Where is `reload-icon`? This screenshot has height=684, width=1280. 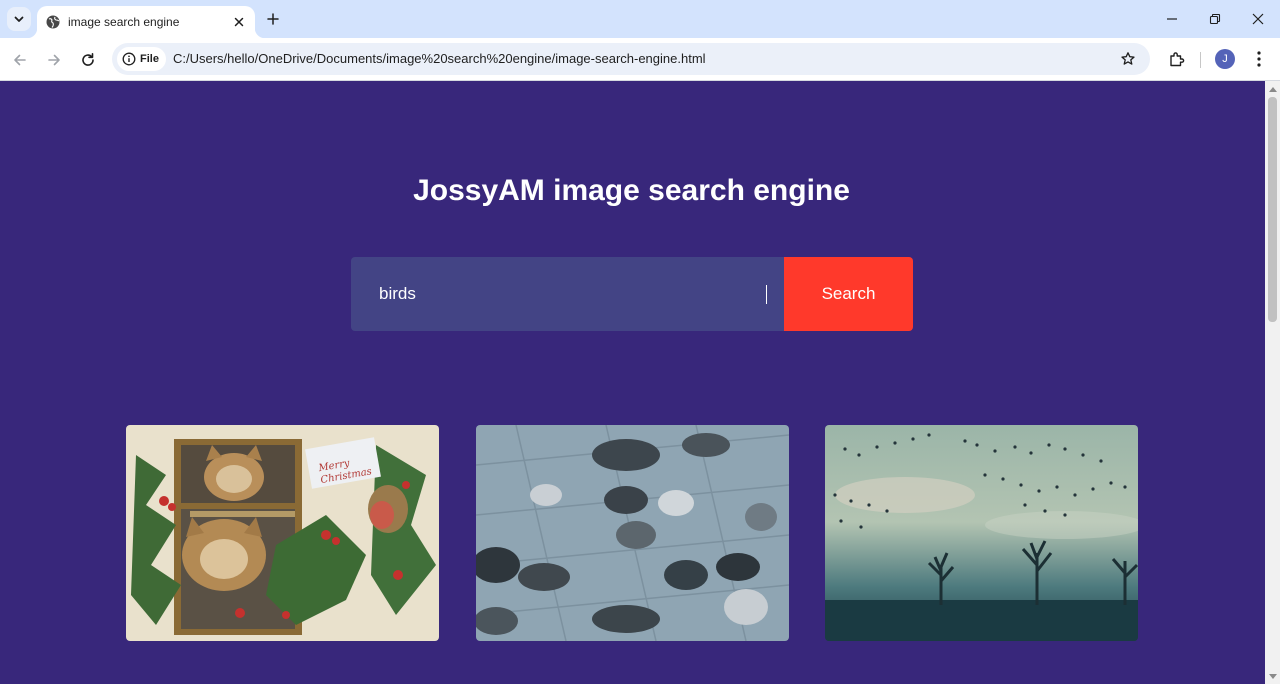 reload-icon is located at coordinates (88, 59).